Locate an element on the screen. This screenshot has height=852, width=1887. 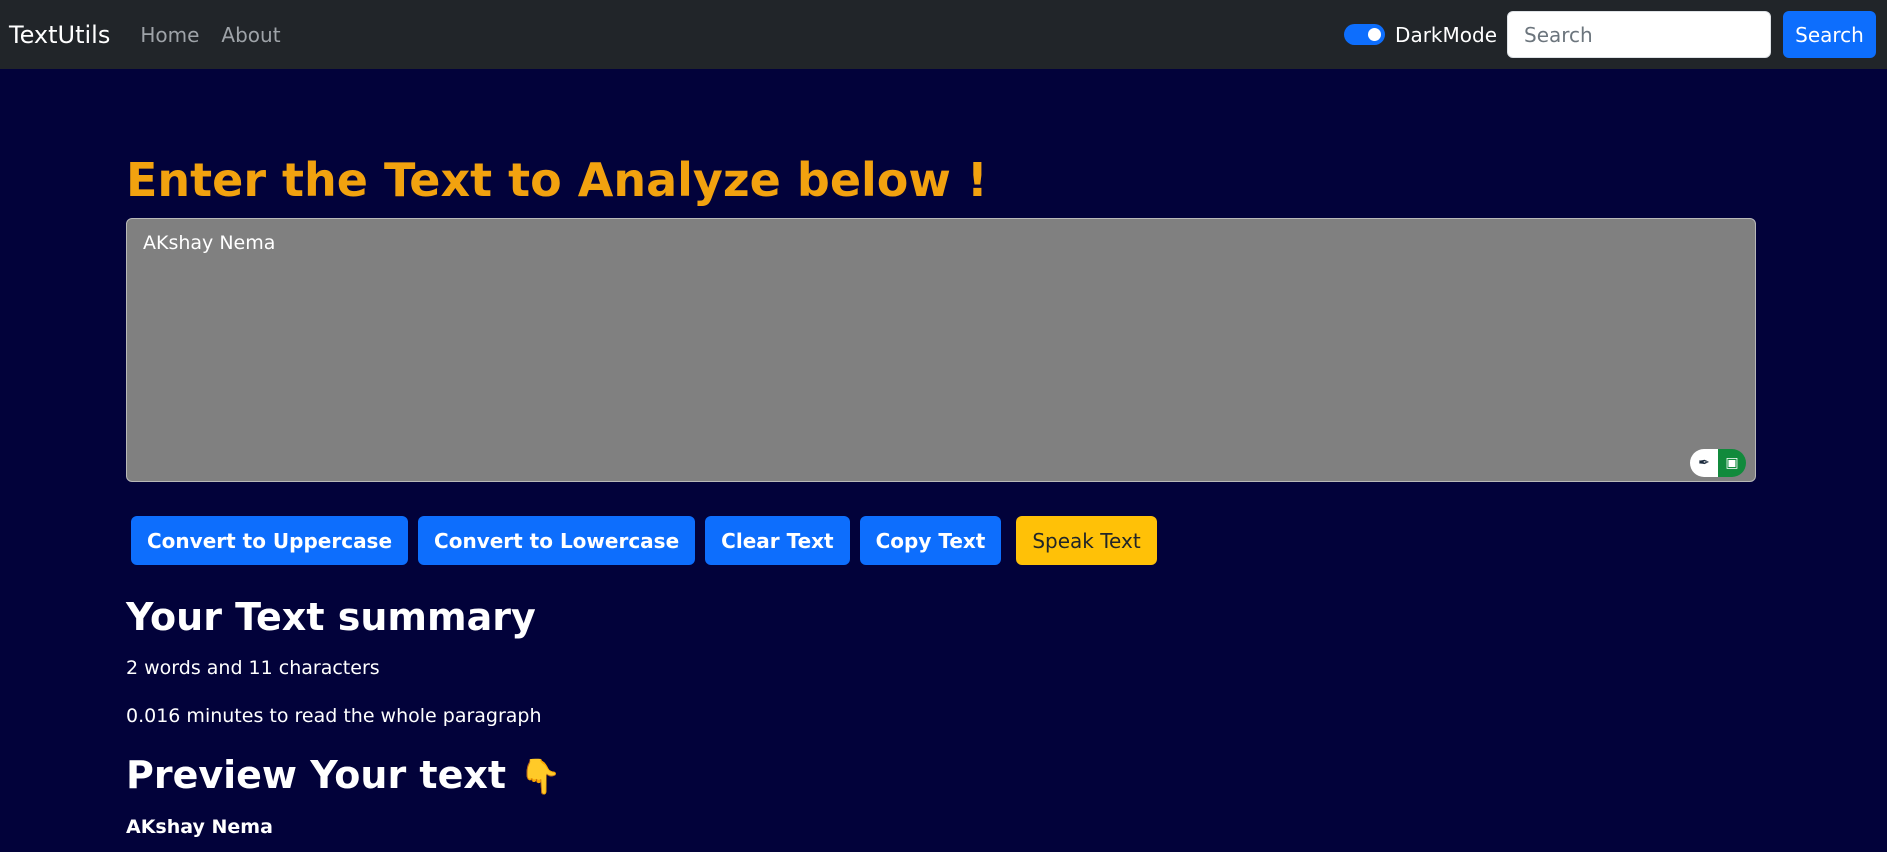
preview-title: Preview Your text is located at coordinates (316, 774).